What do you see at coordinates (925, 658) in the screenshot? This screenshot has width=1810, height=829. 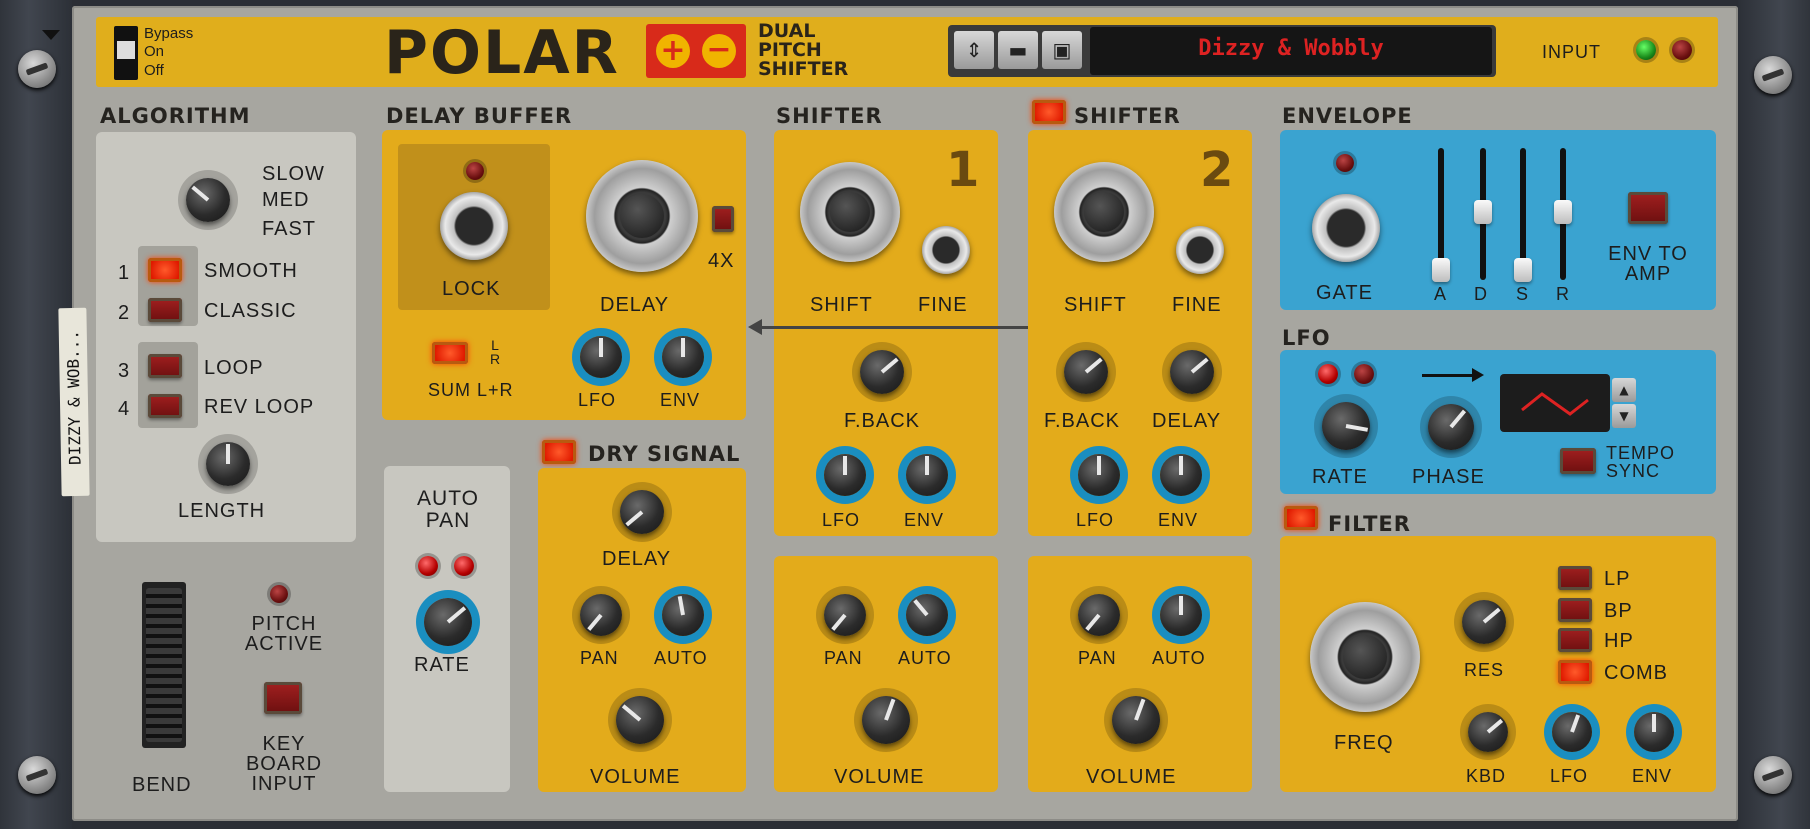 I see `shifter-1-auto-label: AUTO` at bounding box center [925, 658].